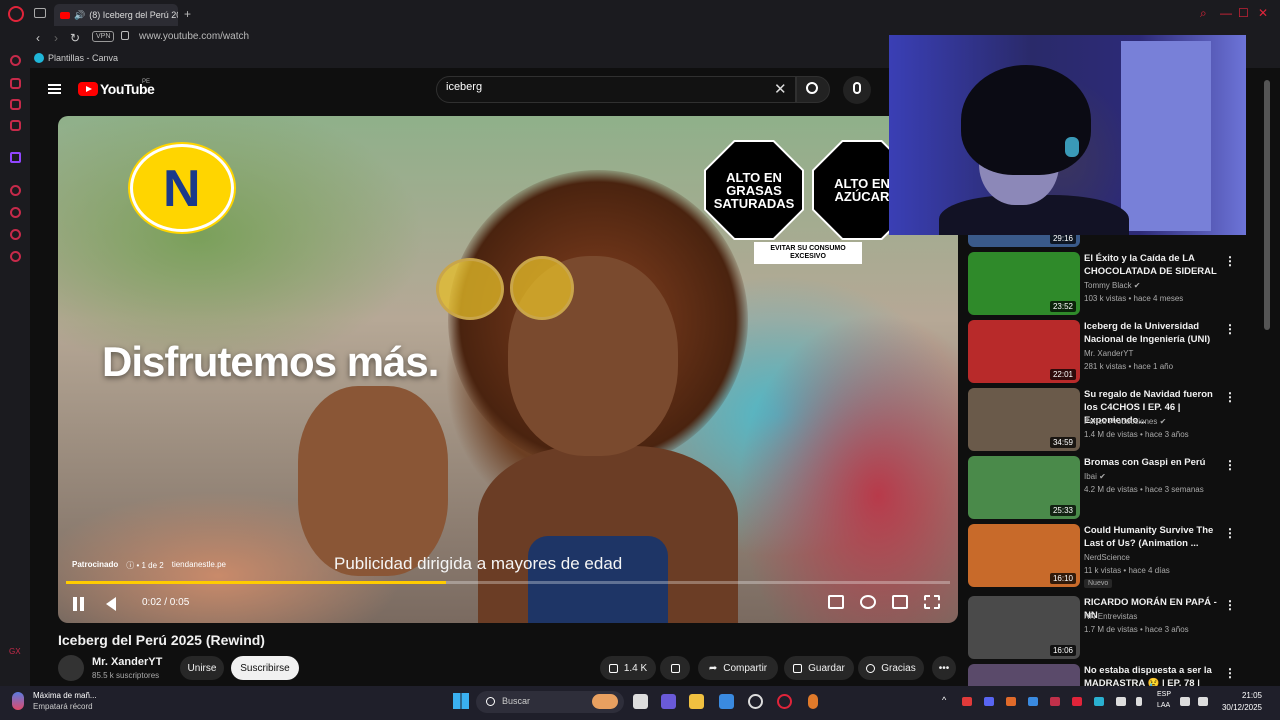 The height and width of the screenshot is (720, 1280). I want to click on sidebar-history-icon, so click(15, 212).